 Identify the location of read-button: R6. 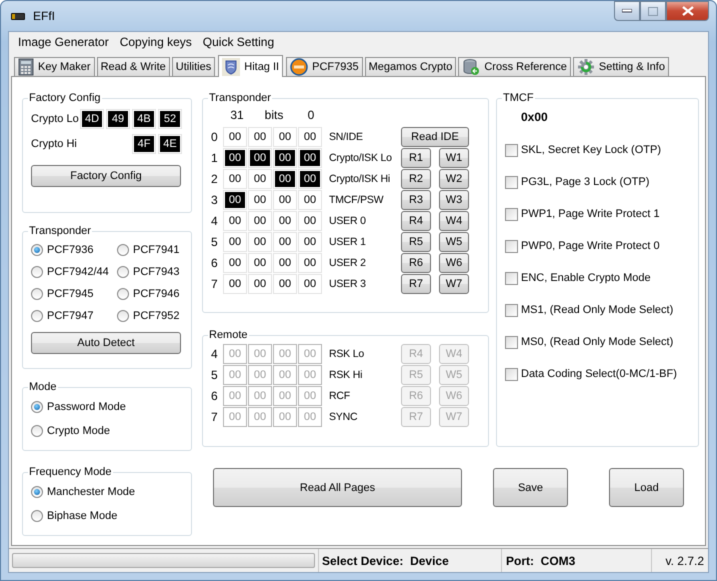
(416, 262).